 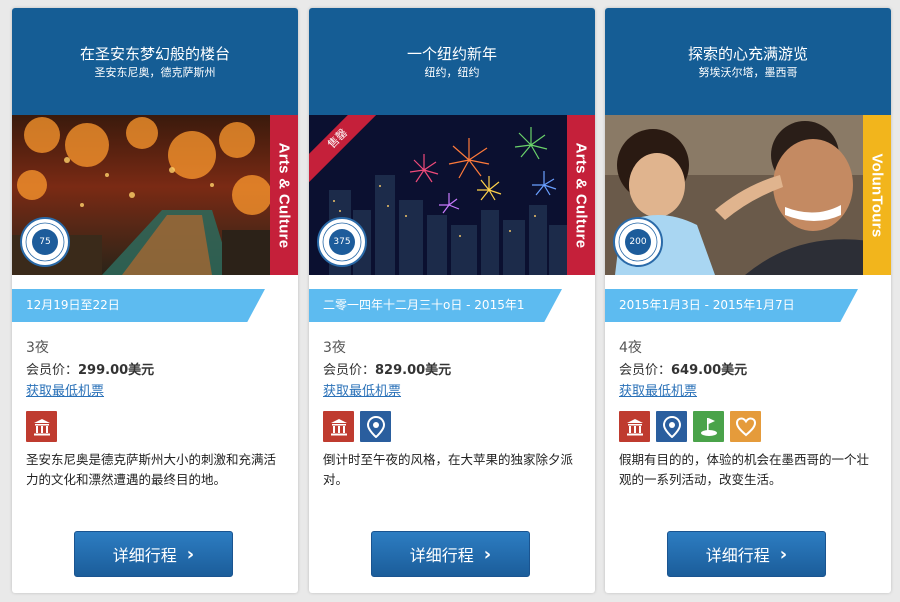 I want to click on card-location: 努埃沃尔塔，墨西哥, so click(x=748, y=72).